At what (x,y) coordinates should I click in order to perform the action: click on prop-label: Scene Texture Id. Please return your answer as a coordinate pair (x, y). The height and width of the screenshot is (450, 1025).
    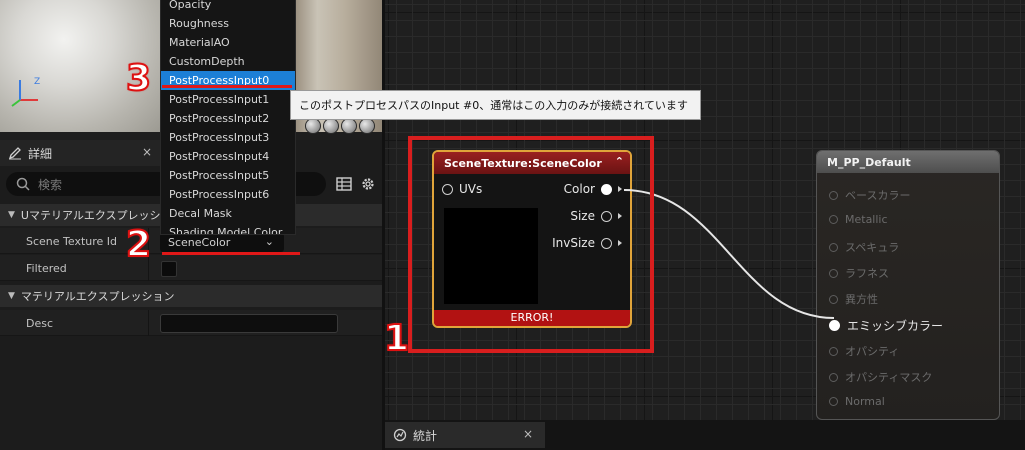
    Looking at the image, I should click on (72, 241).